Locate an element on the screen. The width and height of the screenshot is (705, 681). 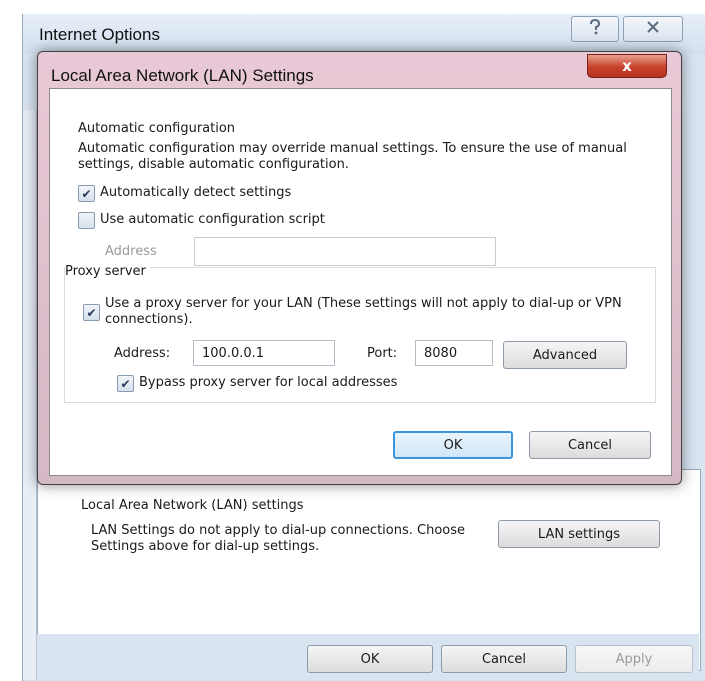
proxy-port-field: 8080 is located at coordinates (454, 353).